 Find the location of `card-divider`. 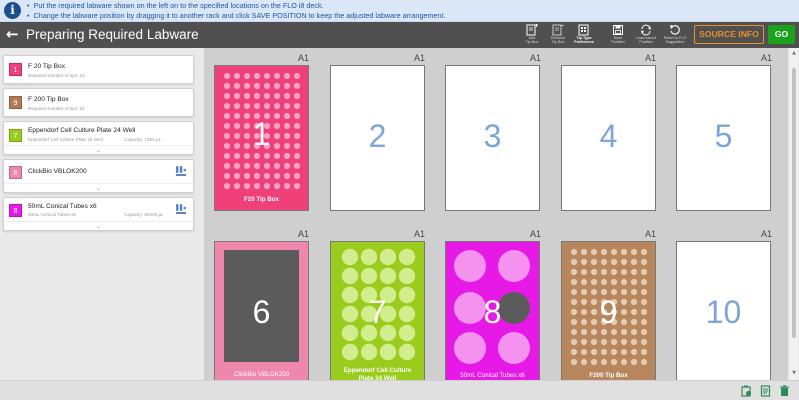

card-divider is located at coordinates (98, 221).